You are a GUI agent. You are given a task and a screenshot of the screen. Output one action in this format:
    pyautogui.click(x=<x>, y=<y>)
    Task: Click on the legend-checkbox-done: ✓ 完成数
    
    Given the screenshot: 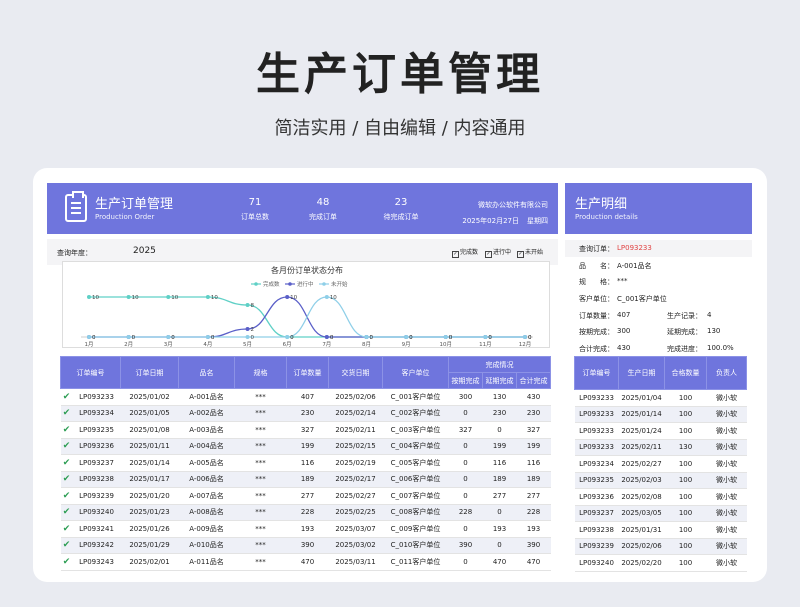 What is the action you would take?
    pyautogui.click(x=465, y=252)
    